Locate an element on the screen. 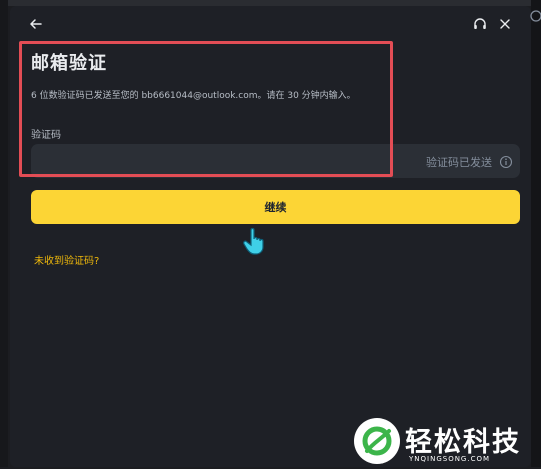  hand-pointer-cursor-icon is located at coordinates (258, 241).